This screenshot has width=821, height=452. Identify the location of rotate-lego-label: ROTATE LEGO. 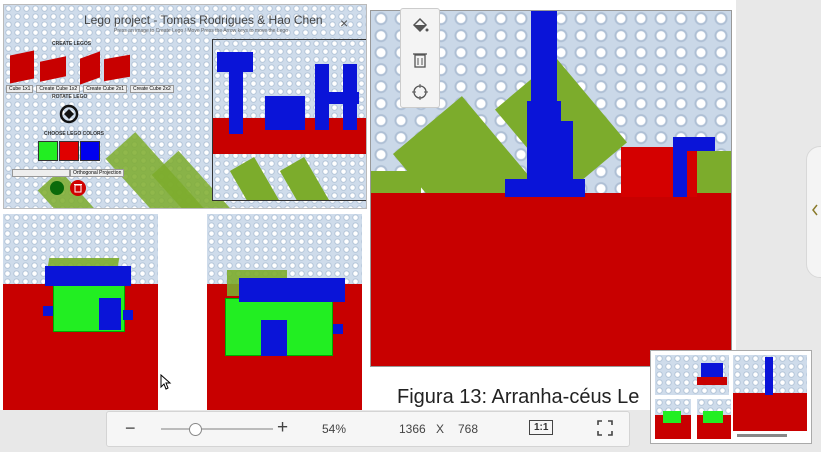
(70, 97).